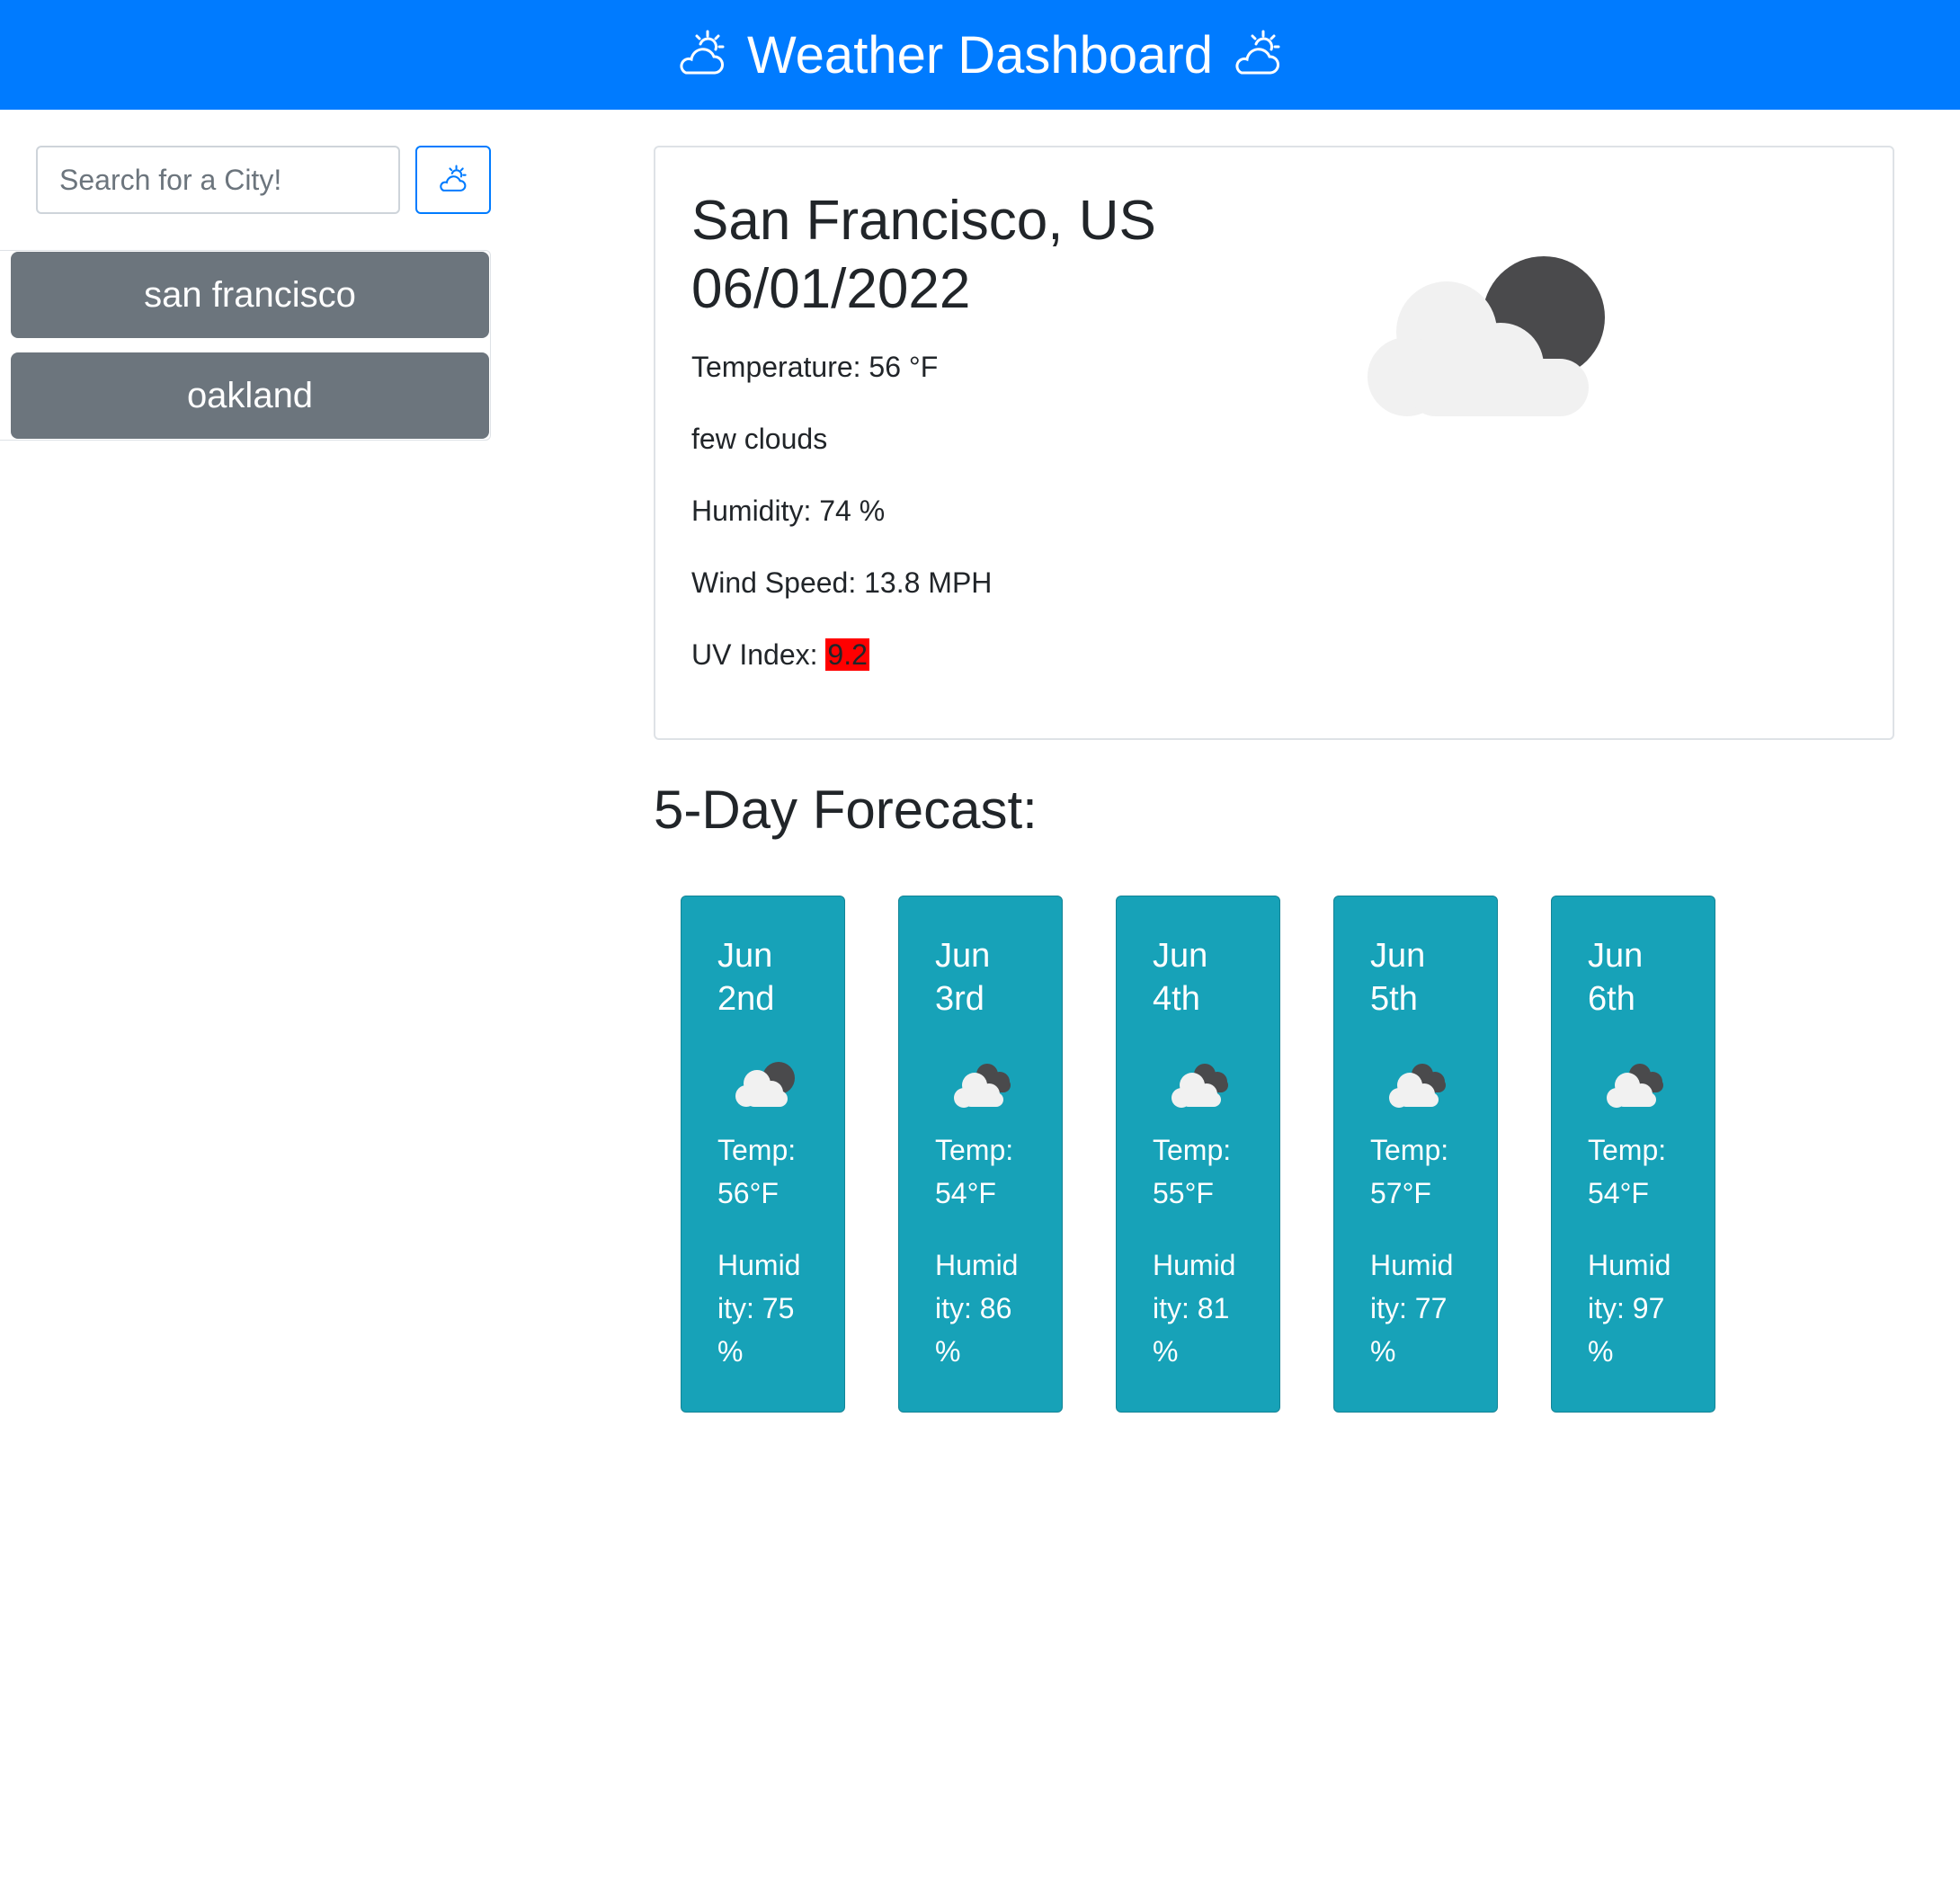 The image size is (1960, 1881). I want to click on forecast-humidity-line2: ity: 81, so click(1192, 1308).